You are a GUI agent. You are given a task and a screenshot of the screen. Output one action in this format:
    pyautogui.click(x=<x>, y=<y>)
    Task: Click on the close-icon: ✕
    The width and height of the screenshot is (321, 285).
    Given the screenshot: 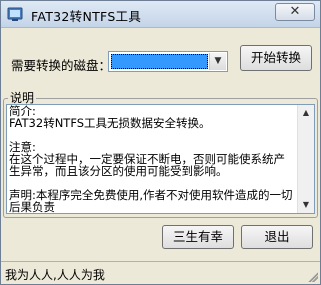 What is the action you would take?
    pyautogui.click(x=295, y=11)
    